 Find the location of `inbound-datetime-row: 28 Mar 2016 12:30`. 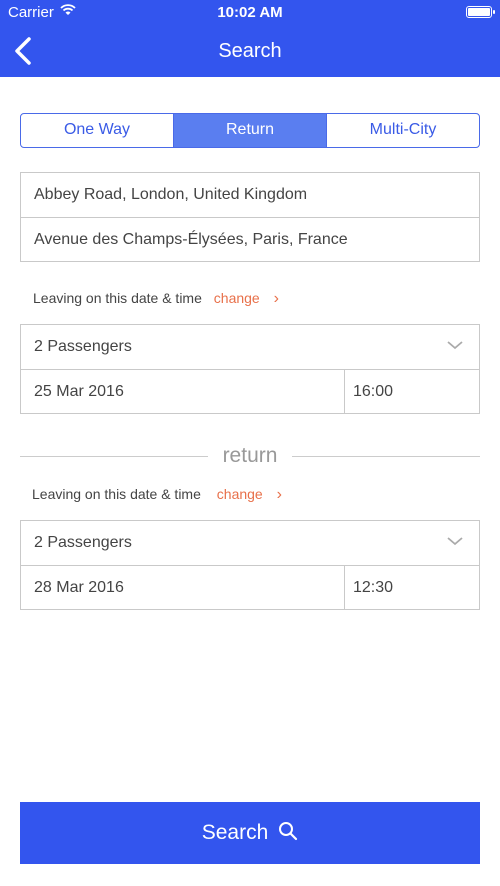

inbound-datetime-row: 28 Mar 2016 12:30 is located at coordinates (250, 587).